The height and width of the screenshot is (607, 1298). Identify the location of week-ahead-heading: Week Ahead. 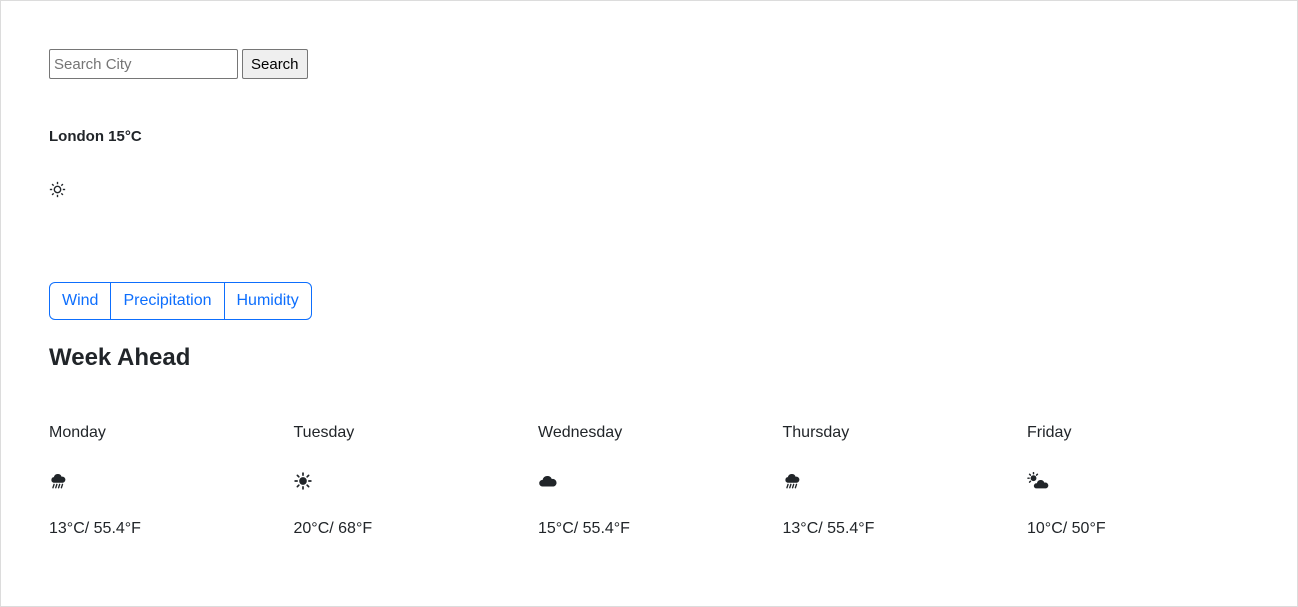
(120, 357).